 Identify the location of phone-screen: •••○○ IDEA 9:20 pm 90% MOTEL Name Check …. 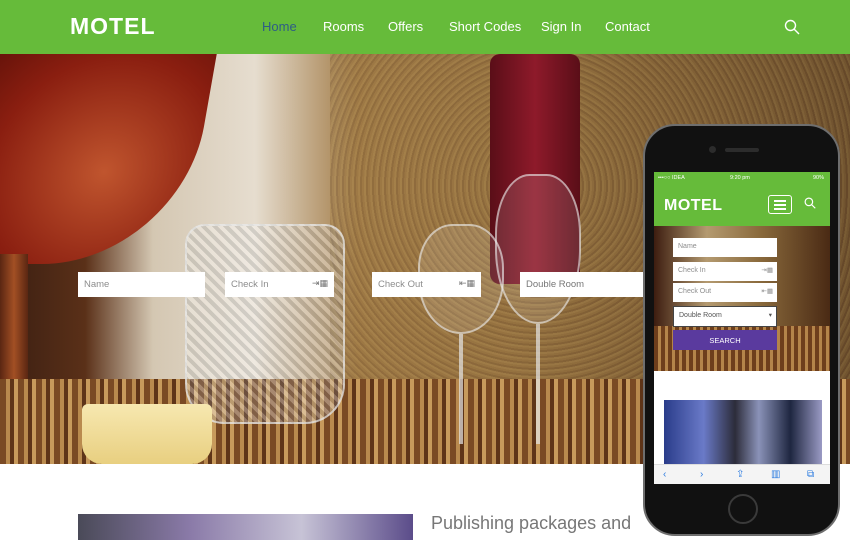
(742, 328).